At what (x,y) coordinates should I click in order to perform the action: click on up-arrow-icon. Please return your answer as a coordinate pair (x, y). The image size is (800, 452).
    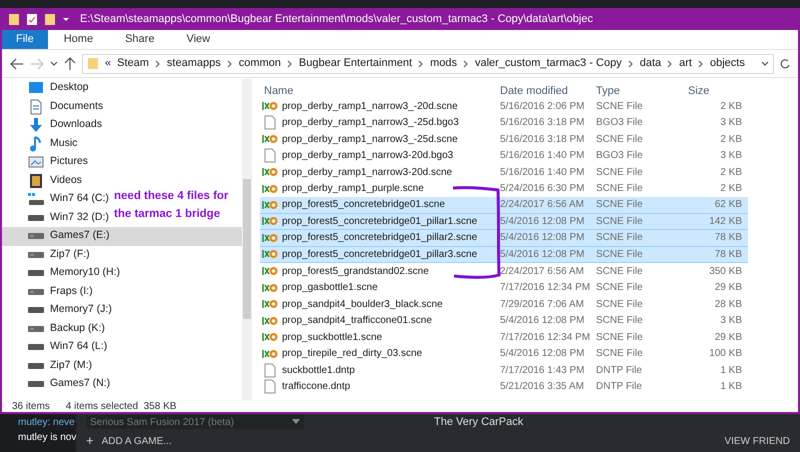
    Looking at the image, I should click on (70, 63).